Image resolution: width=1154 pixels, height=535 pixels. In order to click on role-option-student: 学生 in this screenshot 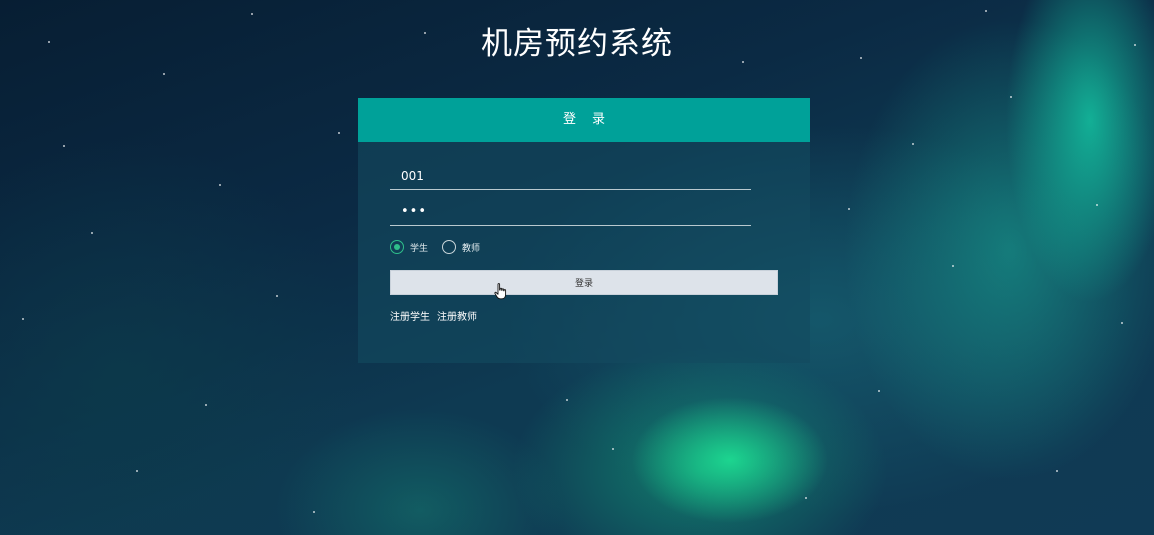, I will do `click(409, 247)`.